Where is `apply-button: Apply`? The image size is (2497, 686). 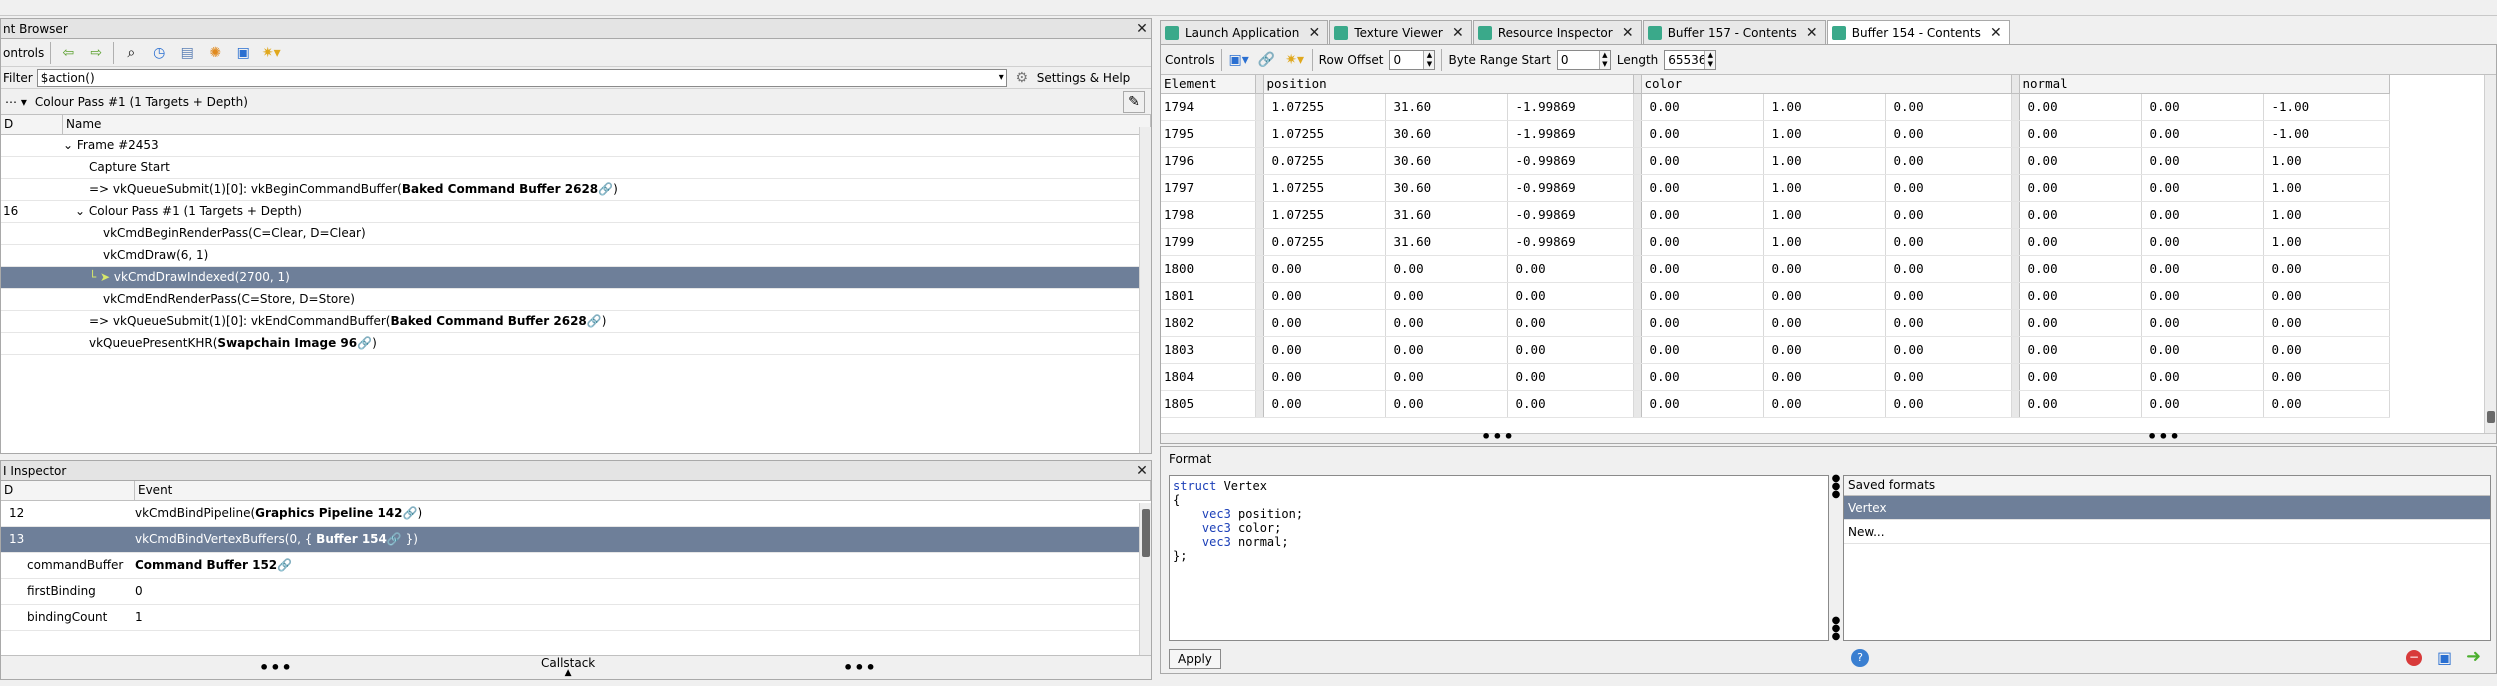
apply-button: Apply is located at coordinates (1195, 659).